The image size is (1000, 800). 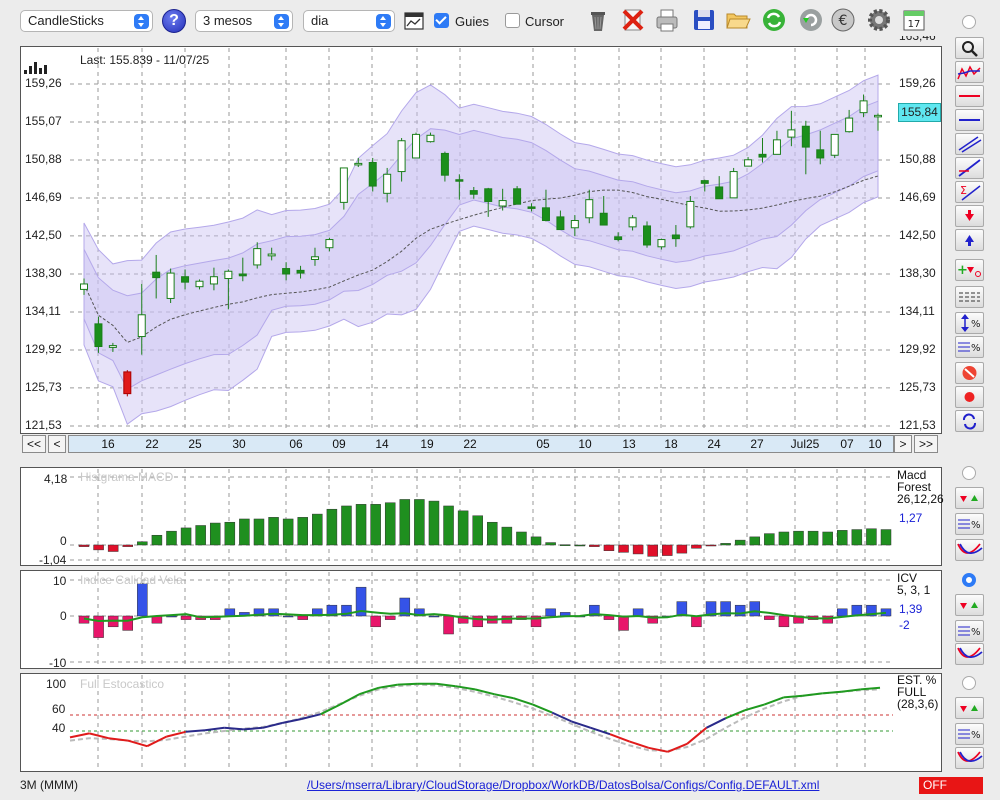 I want to click on reload-icon, so click(x=811, y=20).